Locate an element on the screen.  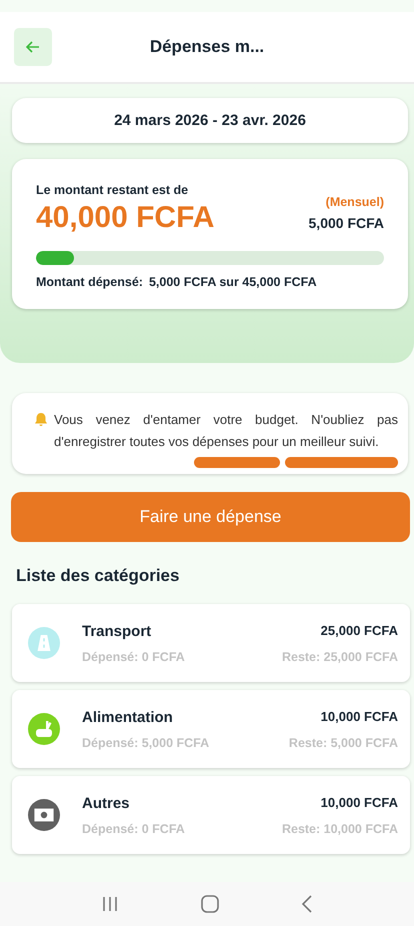
date-range: 24 mars 2026 - 23 avr. 2026 is located at coordinates (210, 120).